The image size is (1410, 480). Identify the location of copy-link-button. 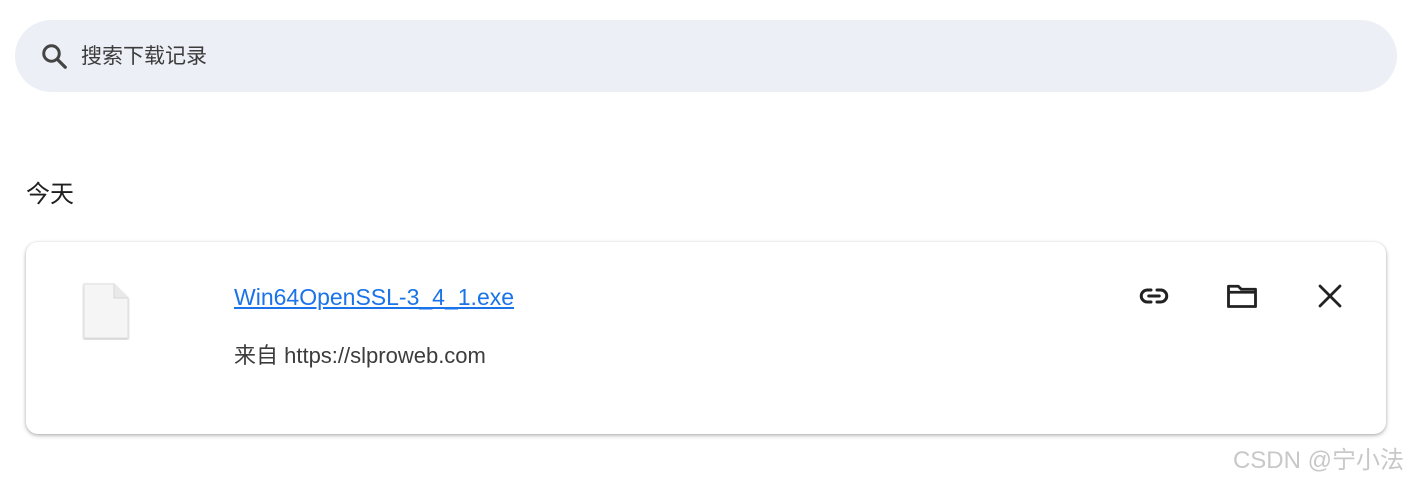
(1154, 298).